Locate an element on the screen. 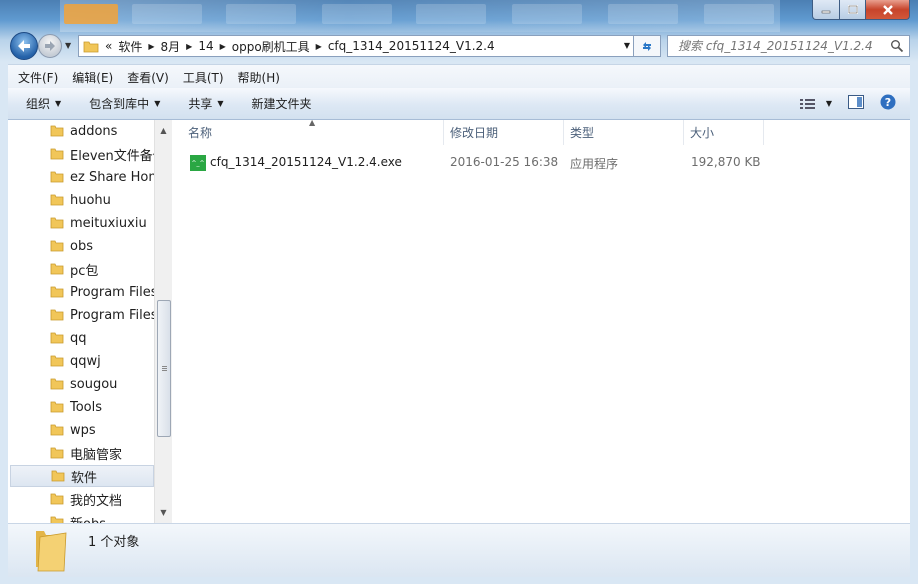 This screenshot has width=918, height=584. tree-item-label: obs is located at coordinates (81, 246).